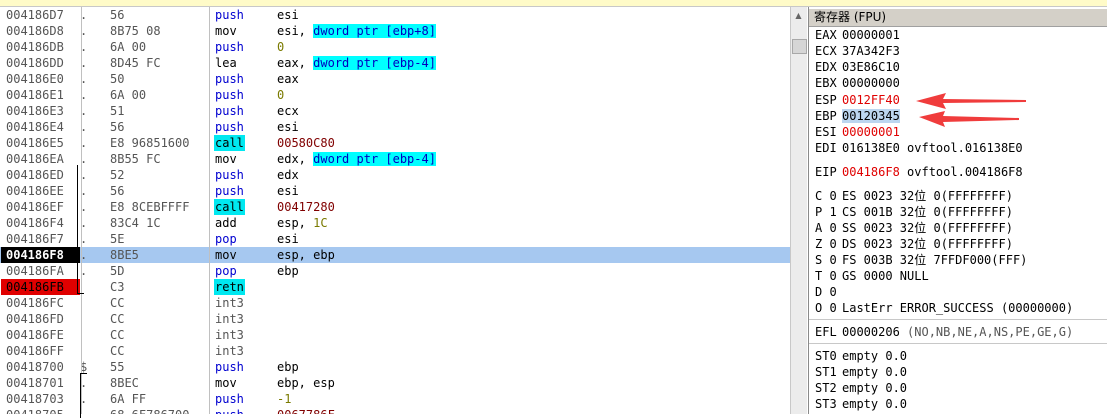  I want to click on instruction-bytes: 6A FF, so click(128, 399).